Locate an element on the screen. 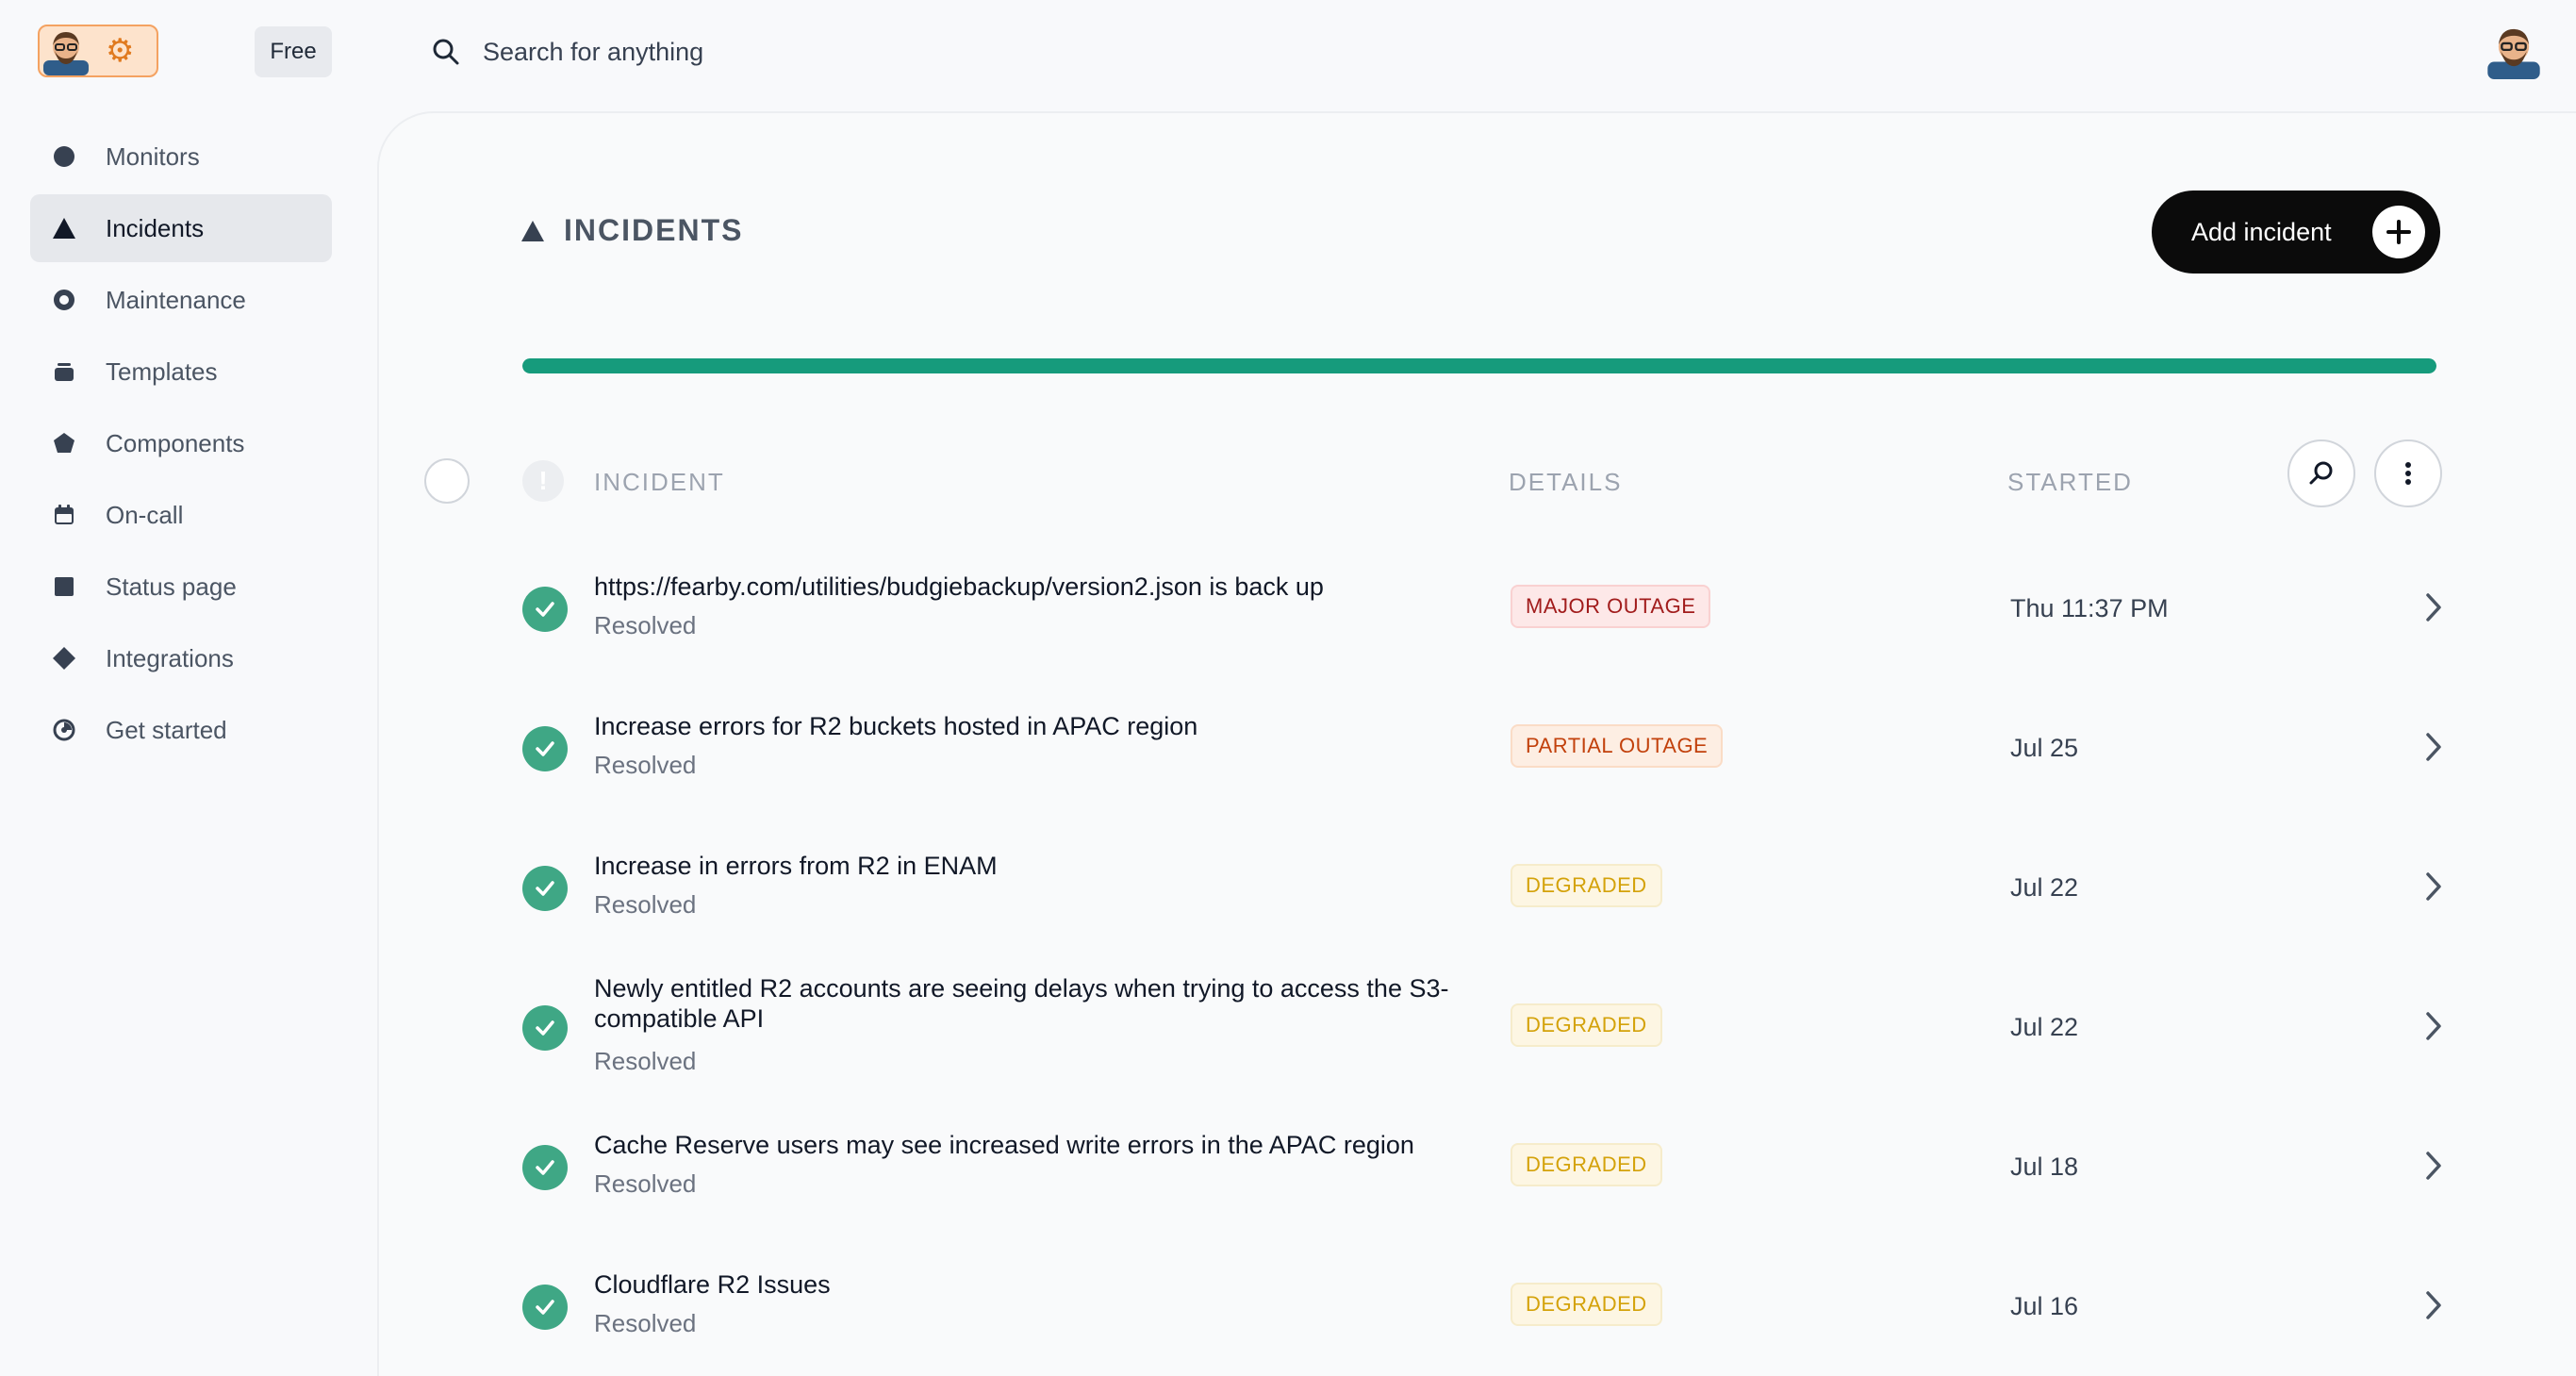 The width and height of the screenshot is (2576, 1376). add-incident-label: Add incident is located at coordinates (2261, 231).